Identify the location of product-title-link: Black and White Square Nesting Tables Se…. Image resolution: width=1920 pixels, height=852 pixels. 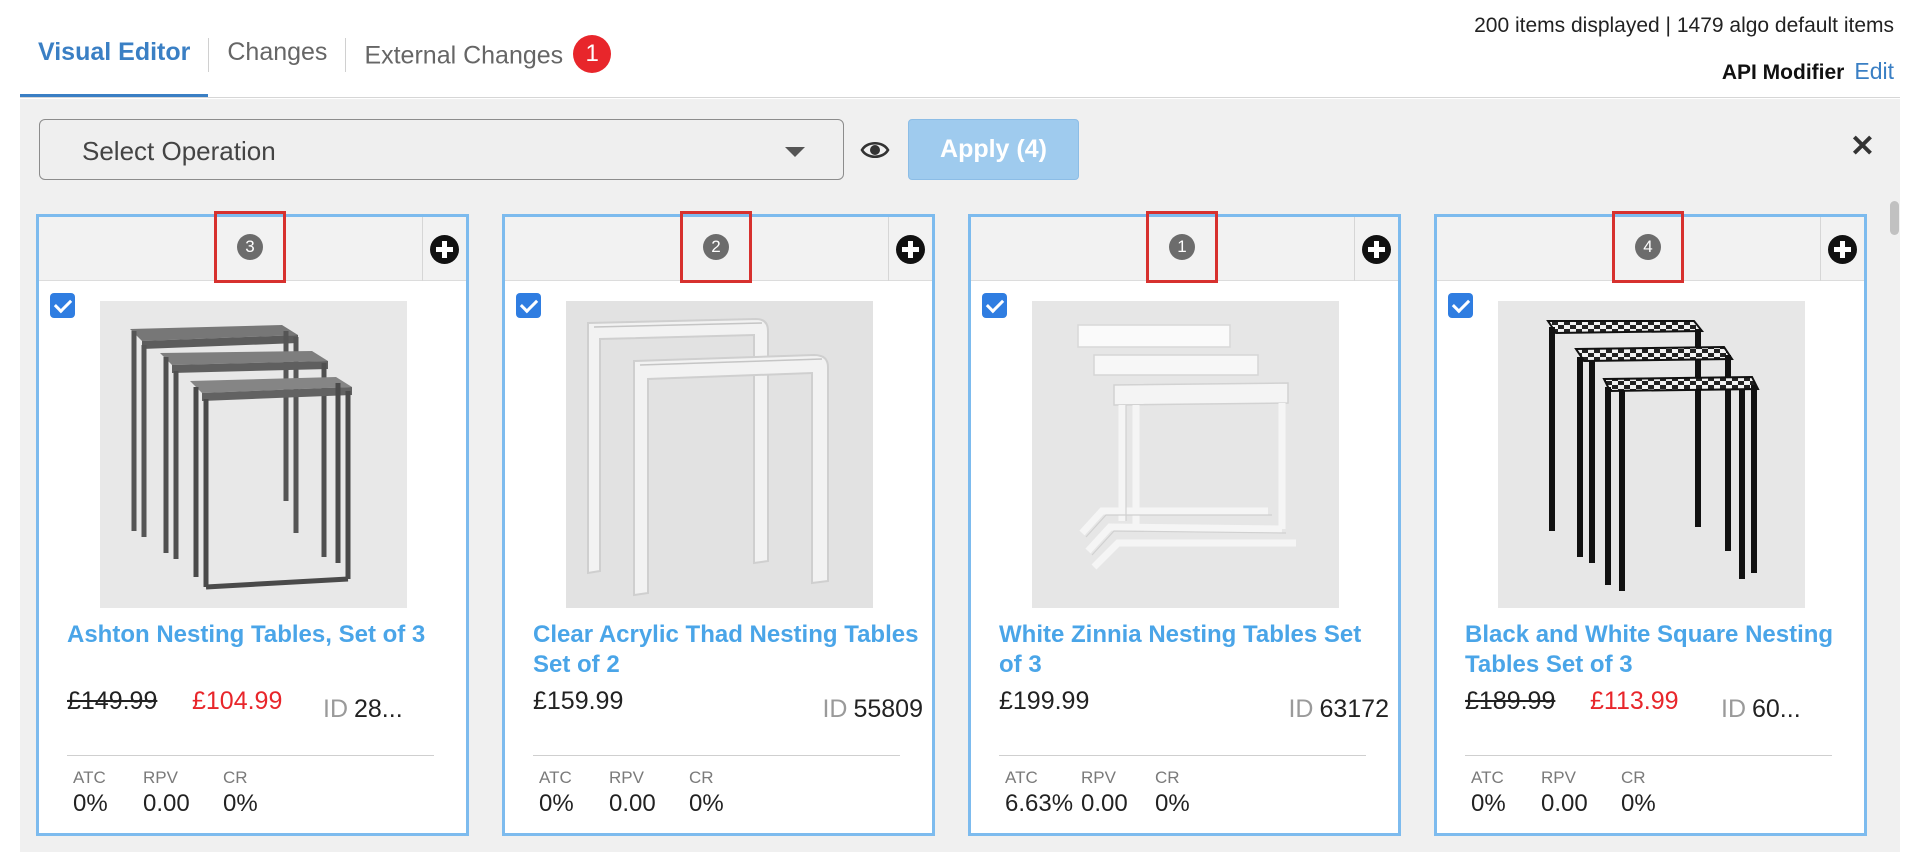
(1660, 650).